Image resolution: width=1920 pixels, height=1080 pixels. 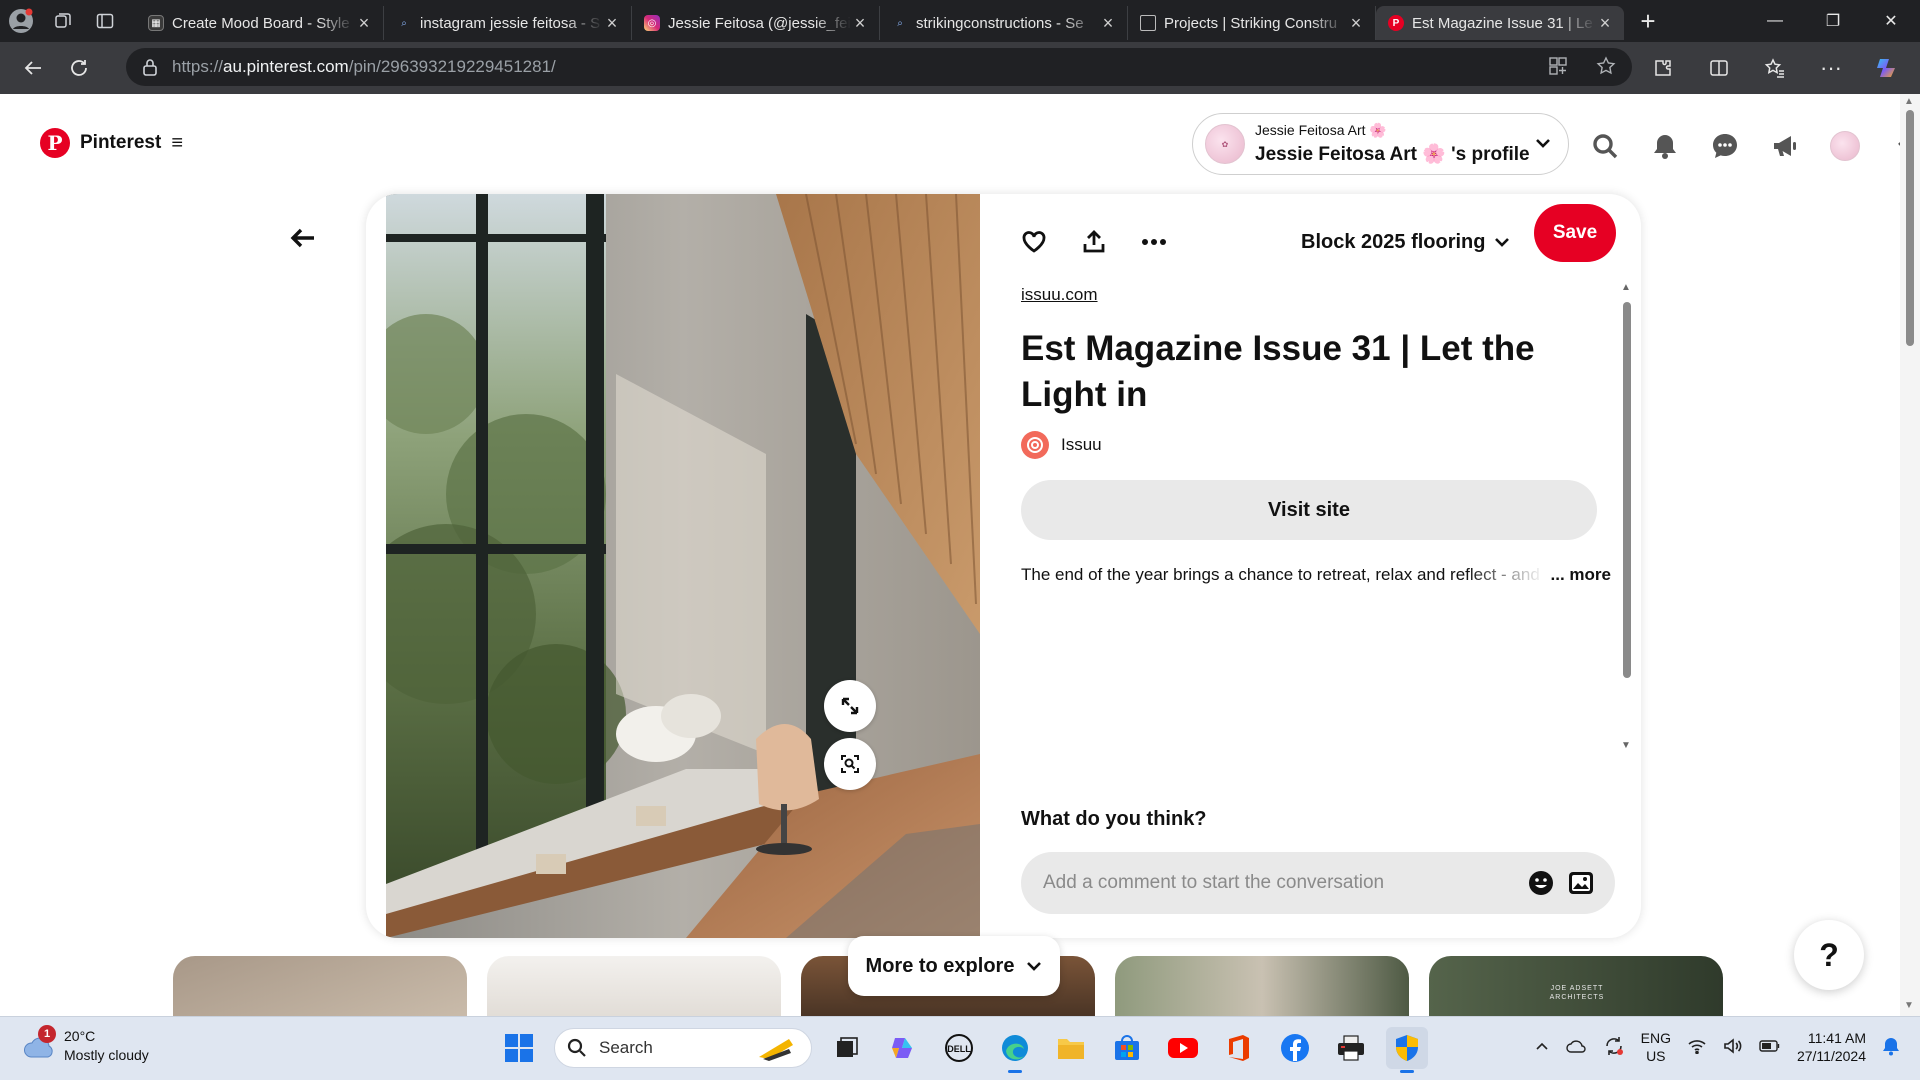 What do you see at coordinates (63, 21) in the screenshot?
I see `workspaces-icon` at bounding box center [63, 21].